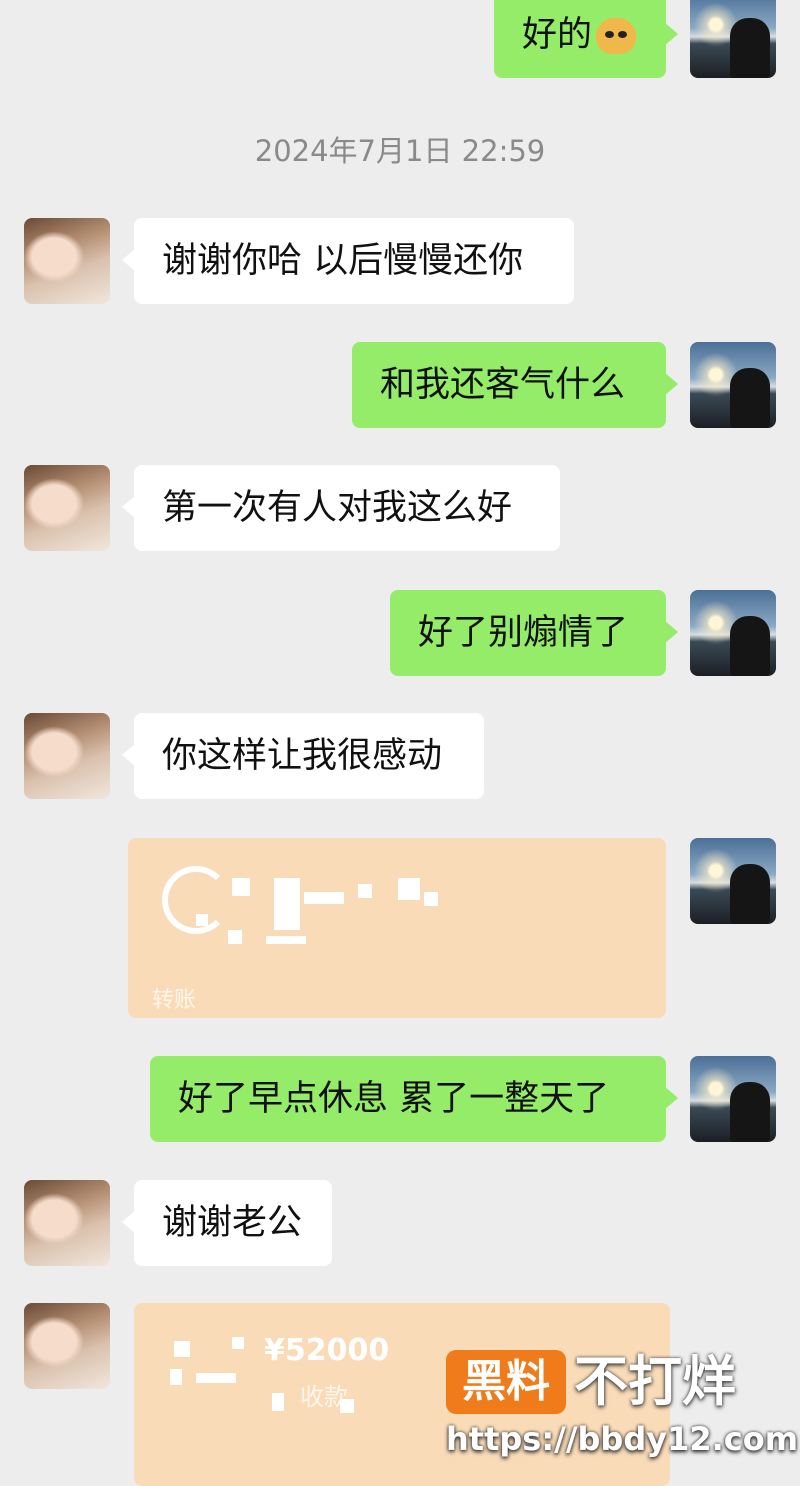 The height and width of the screenshot is (1486, 800). Describe the element at coordinates (343, 261) in the screenshot. I see `message-text: 谢谢你哈 以后慢慢还你` at that location.